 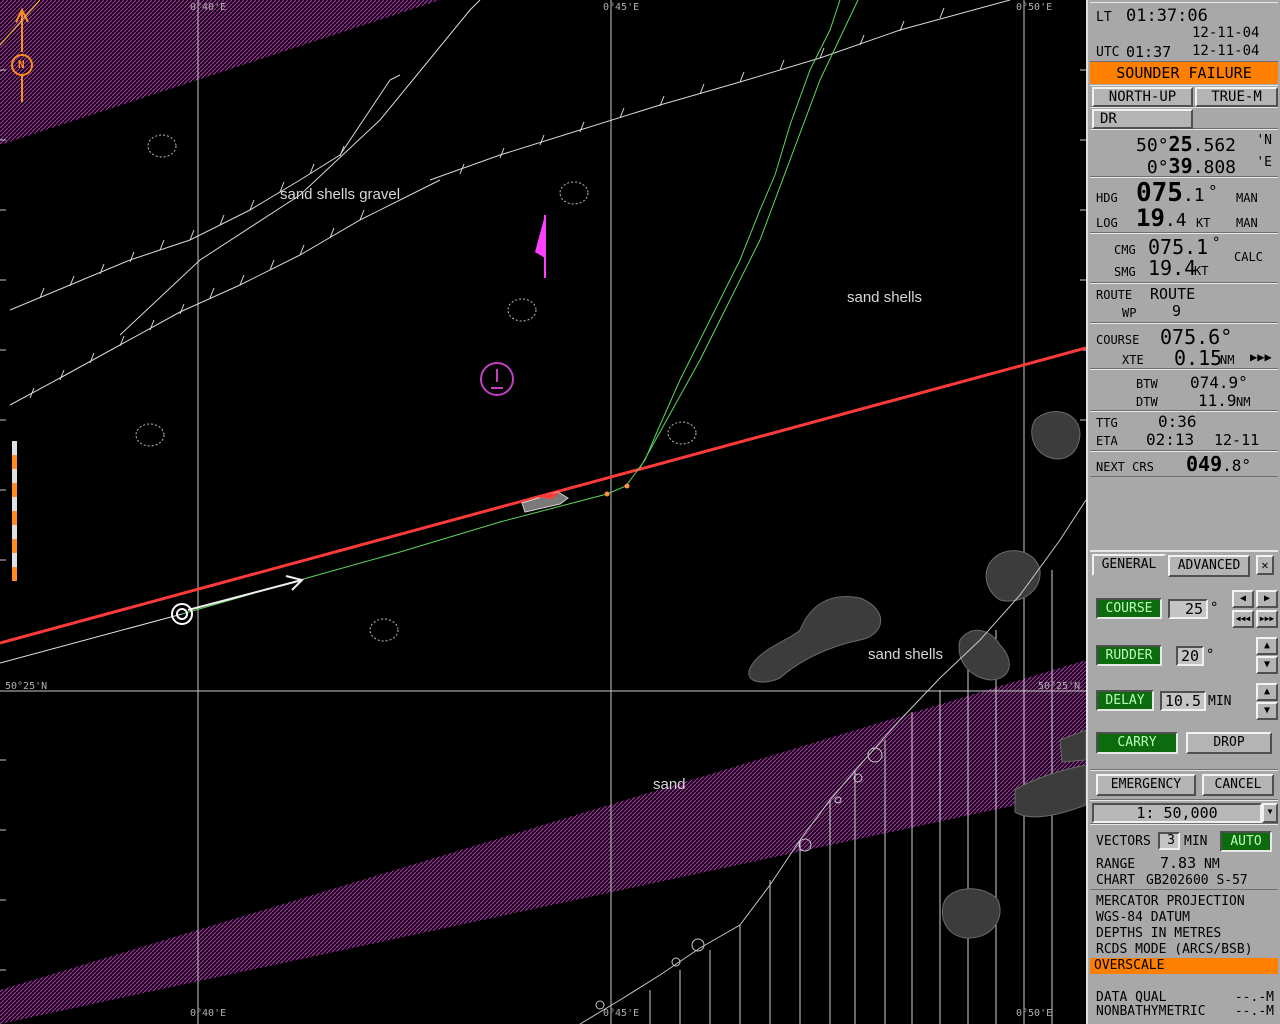 What do you see at coordinates (1129, 565) in the screenshot?
I see `tab-general: GENERAL` at bounding box center [1129, 565].